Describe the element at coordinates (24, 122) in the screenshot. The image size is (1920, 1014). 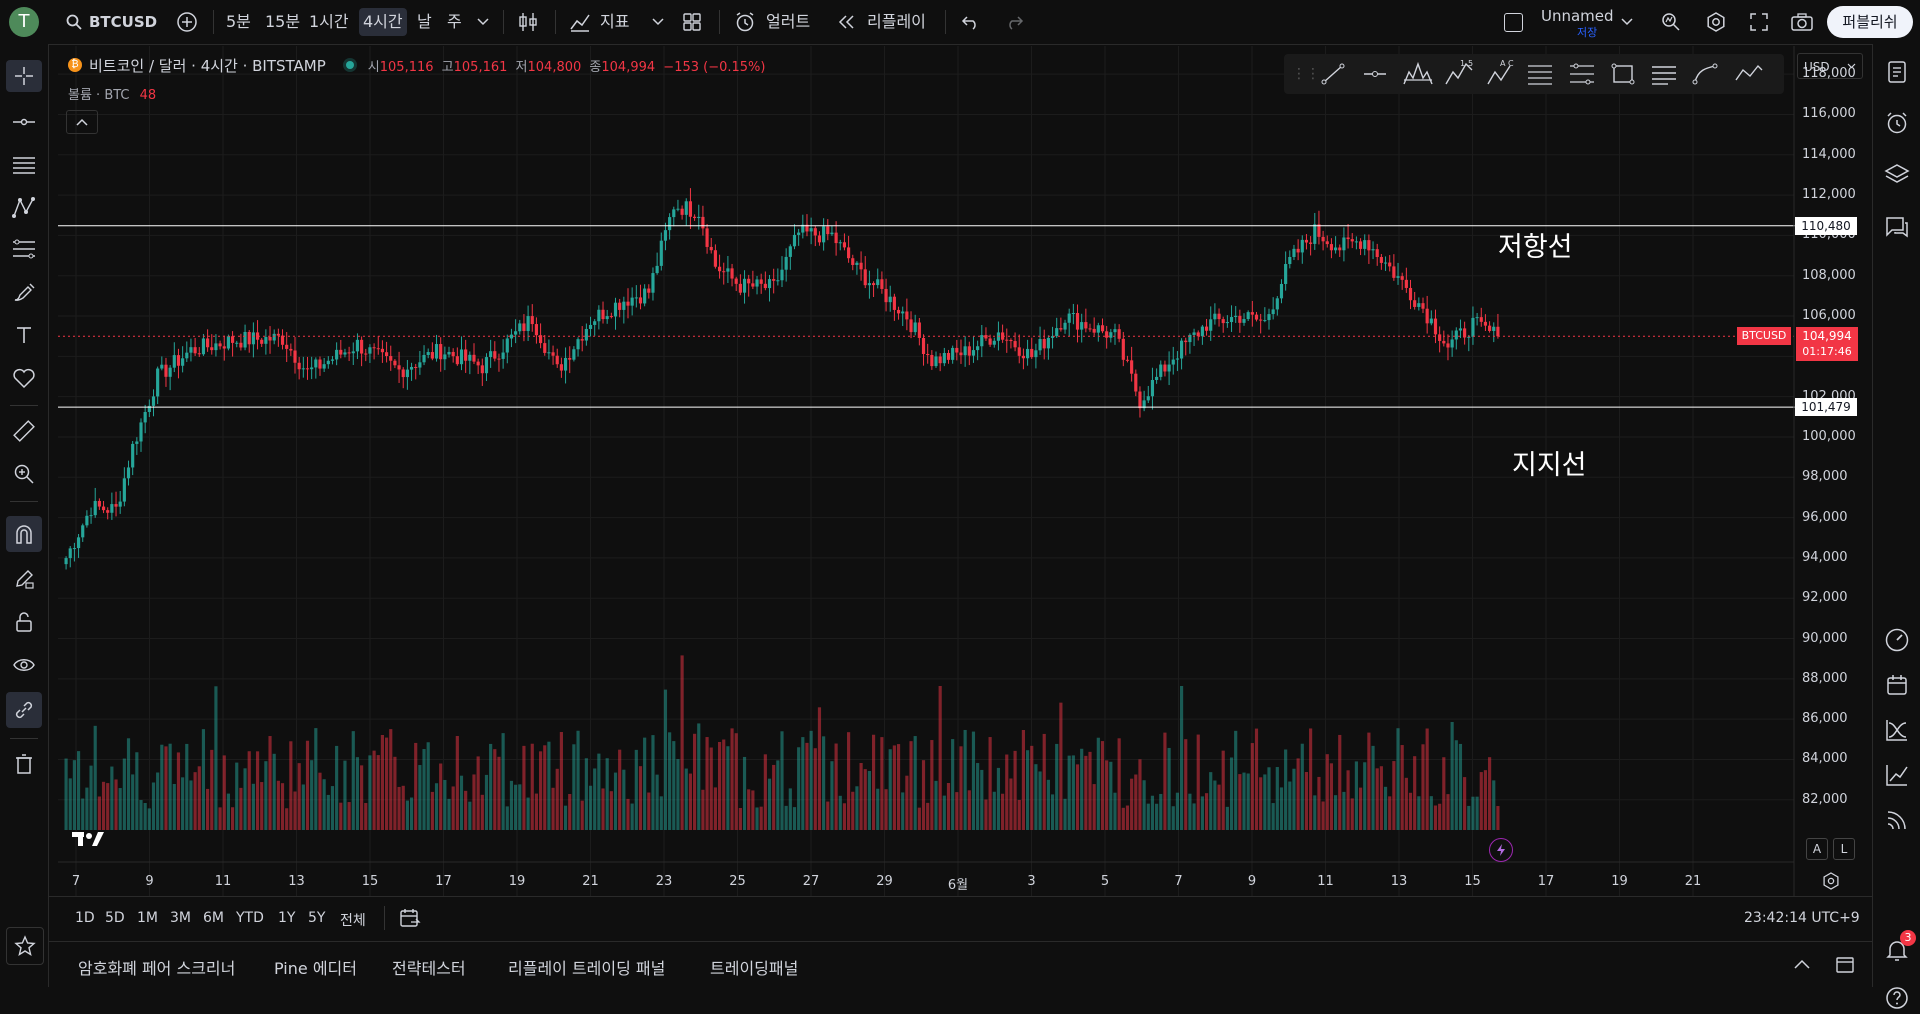
I see `horizontal-ray-icon` at that location.